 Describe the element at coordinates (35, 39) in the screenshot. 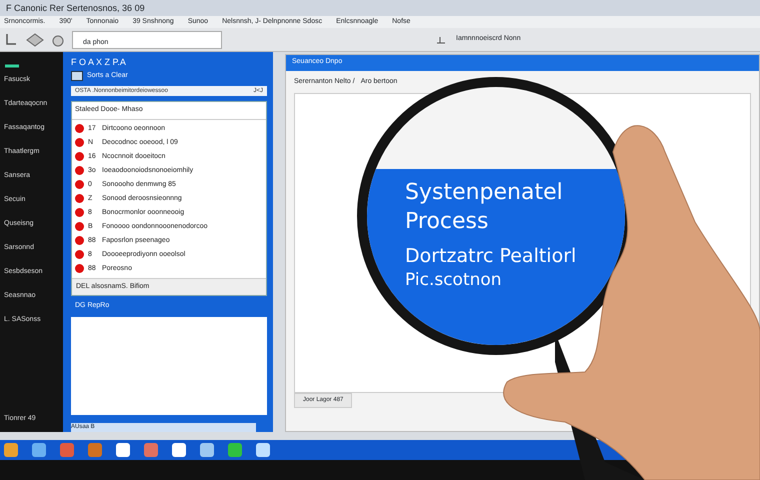

I see `diamond-icon` at that location.